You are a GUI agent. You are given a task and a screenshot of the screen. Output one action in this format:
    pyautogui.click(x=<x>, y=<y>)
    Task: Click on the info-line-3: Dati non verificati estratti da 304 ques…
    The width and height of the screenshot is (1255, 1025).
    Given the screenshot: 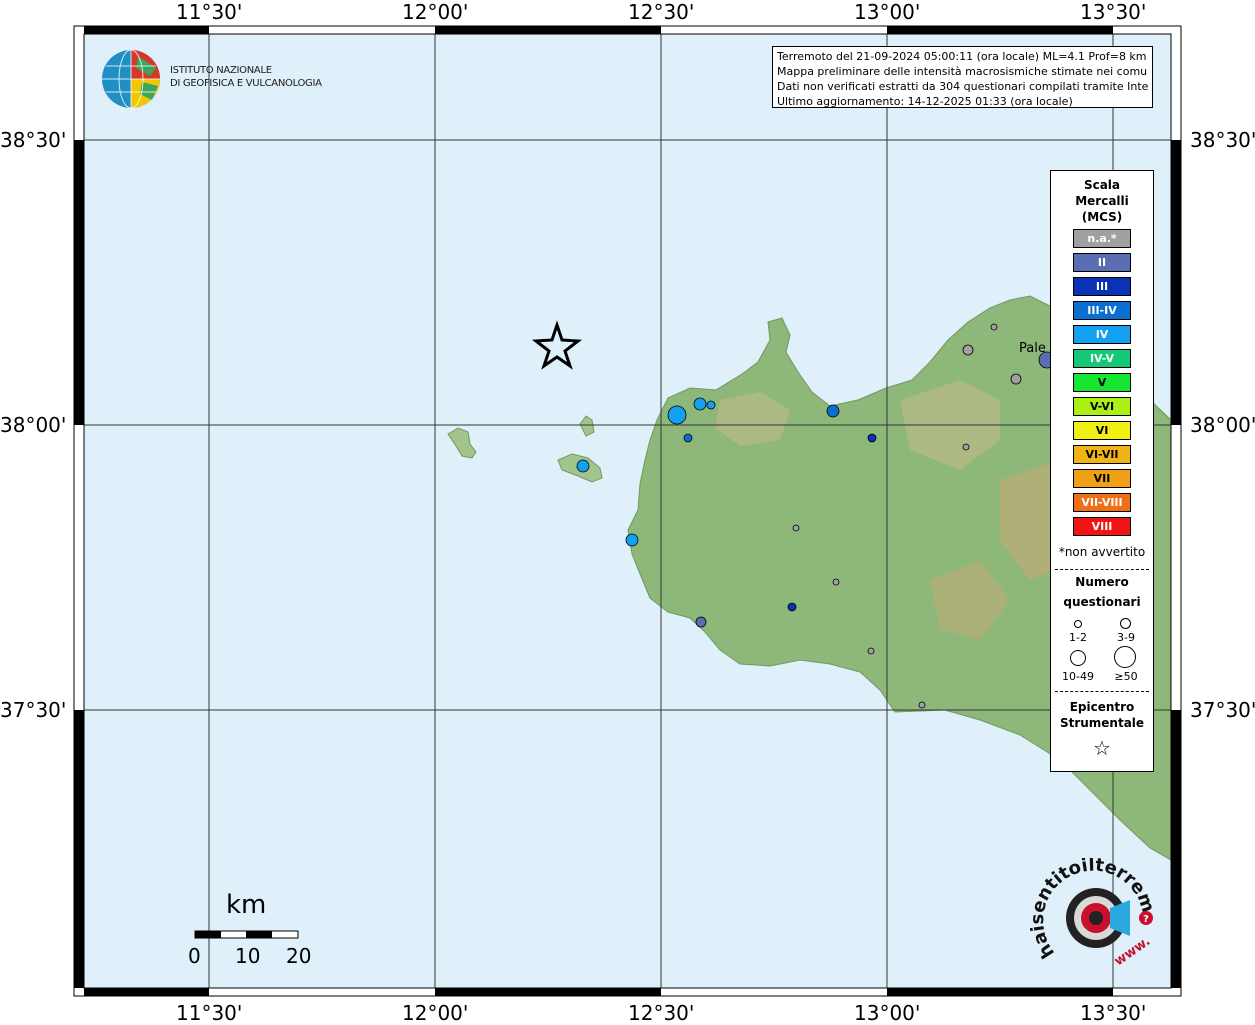 What is the action you would take?
    pyautogui.click(x=962, y=86)
    